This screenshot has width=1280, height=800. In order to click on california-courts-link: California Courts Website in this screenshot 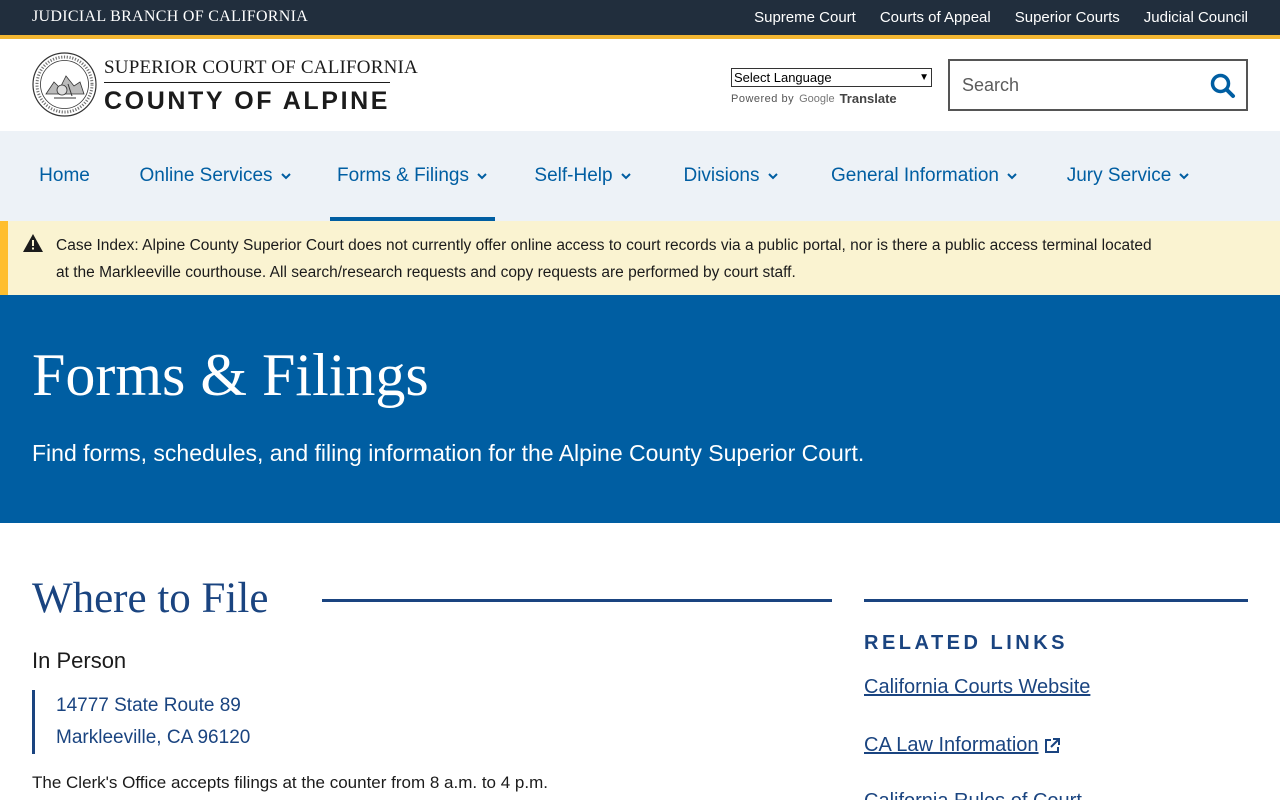, I will do `click(977, 687)`.